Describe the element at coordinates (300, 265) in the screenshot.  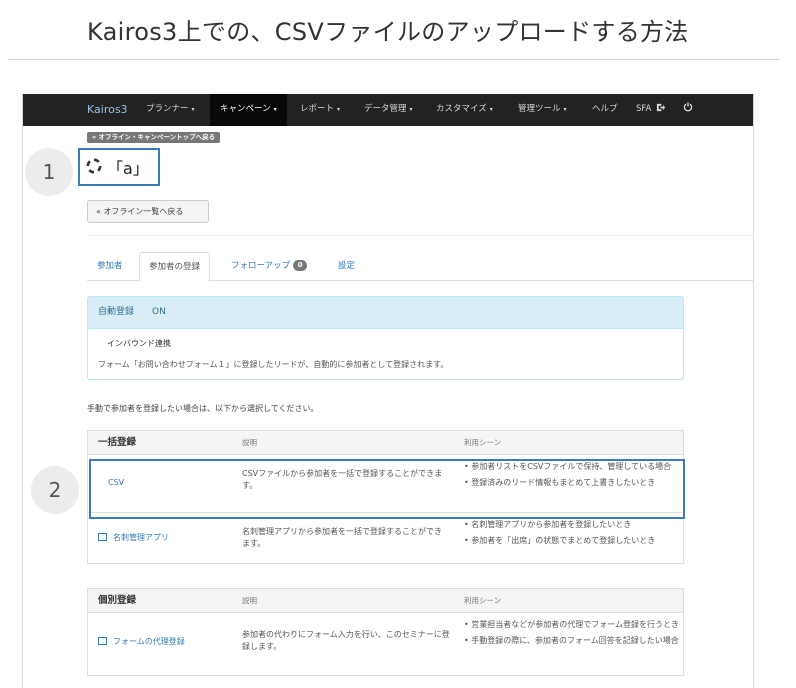
I see `follow-up-count-badge: 0` at that location.